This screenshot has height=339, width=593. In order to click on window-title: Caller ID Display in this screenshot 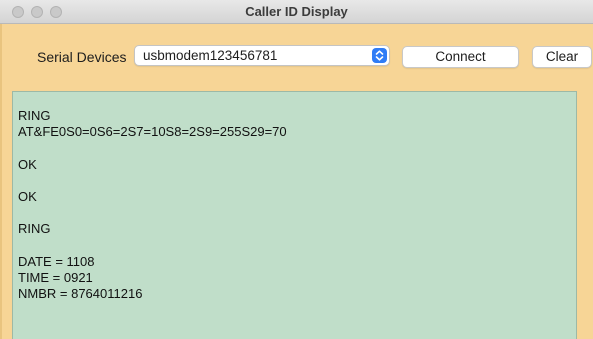, I will do `click(296, 11)`.